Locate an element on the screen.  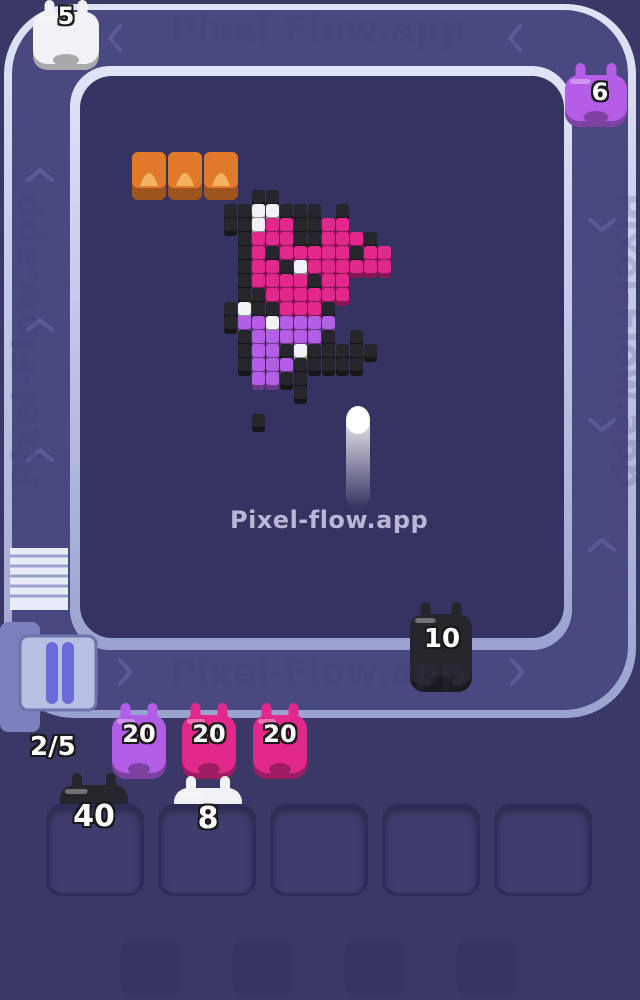
slot-2-ammo: 8 is located at coordinates (208, 818).